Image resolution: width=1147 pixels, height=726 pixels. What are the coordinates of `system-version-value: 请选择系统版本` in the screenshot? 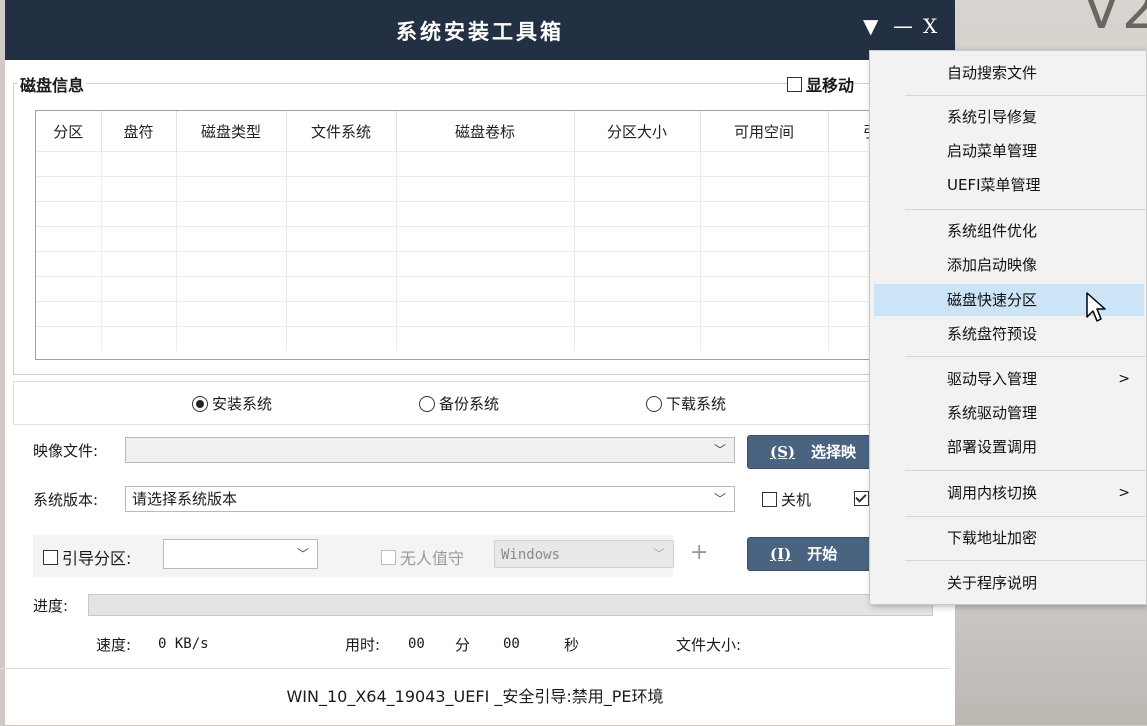 It's located at (185, 499).